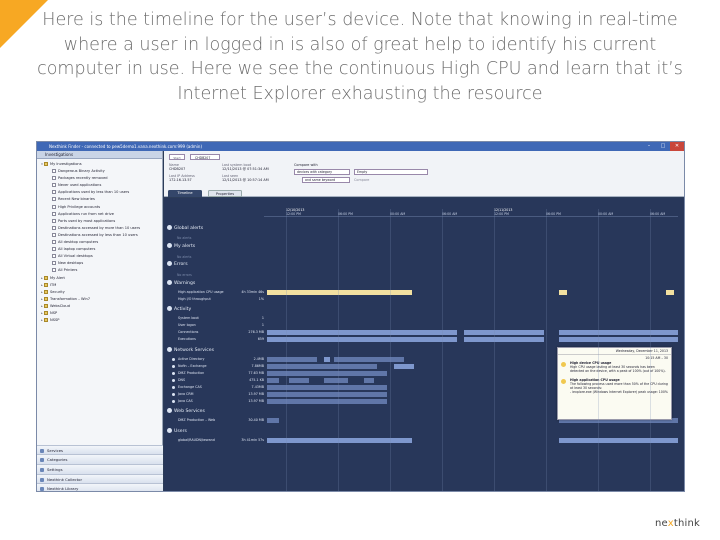 The height and width of the screenshot is (540, 720). What do you see at coordinates (180, 431) in the screenshot?
I see `section-title: Users` at bounding box center [180, 431].